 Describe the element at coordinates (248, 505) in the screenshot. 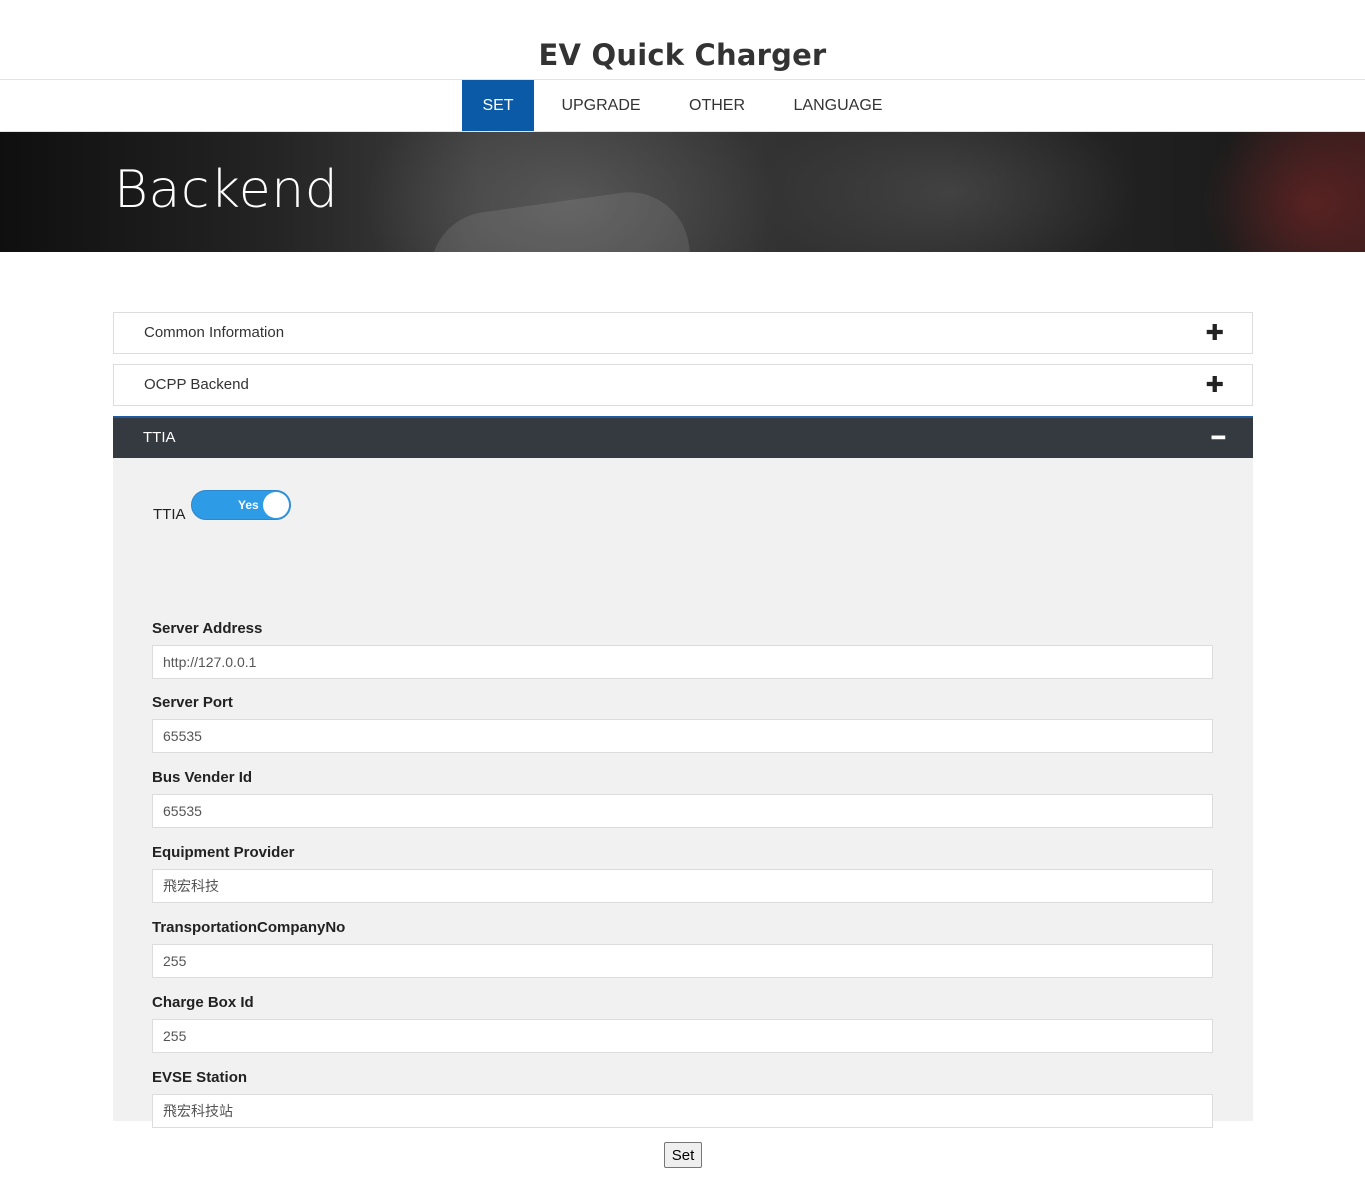

I see `toggle-state-text: Yes` at that location.